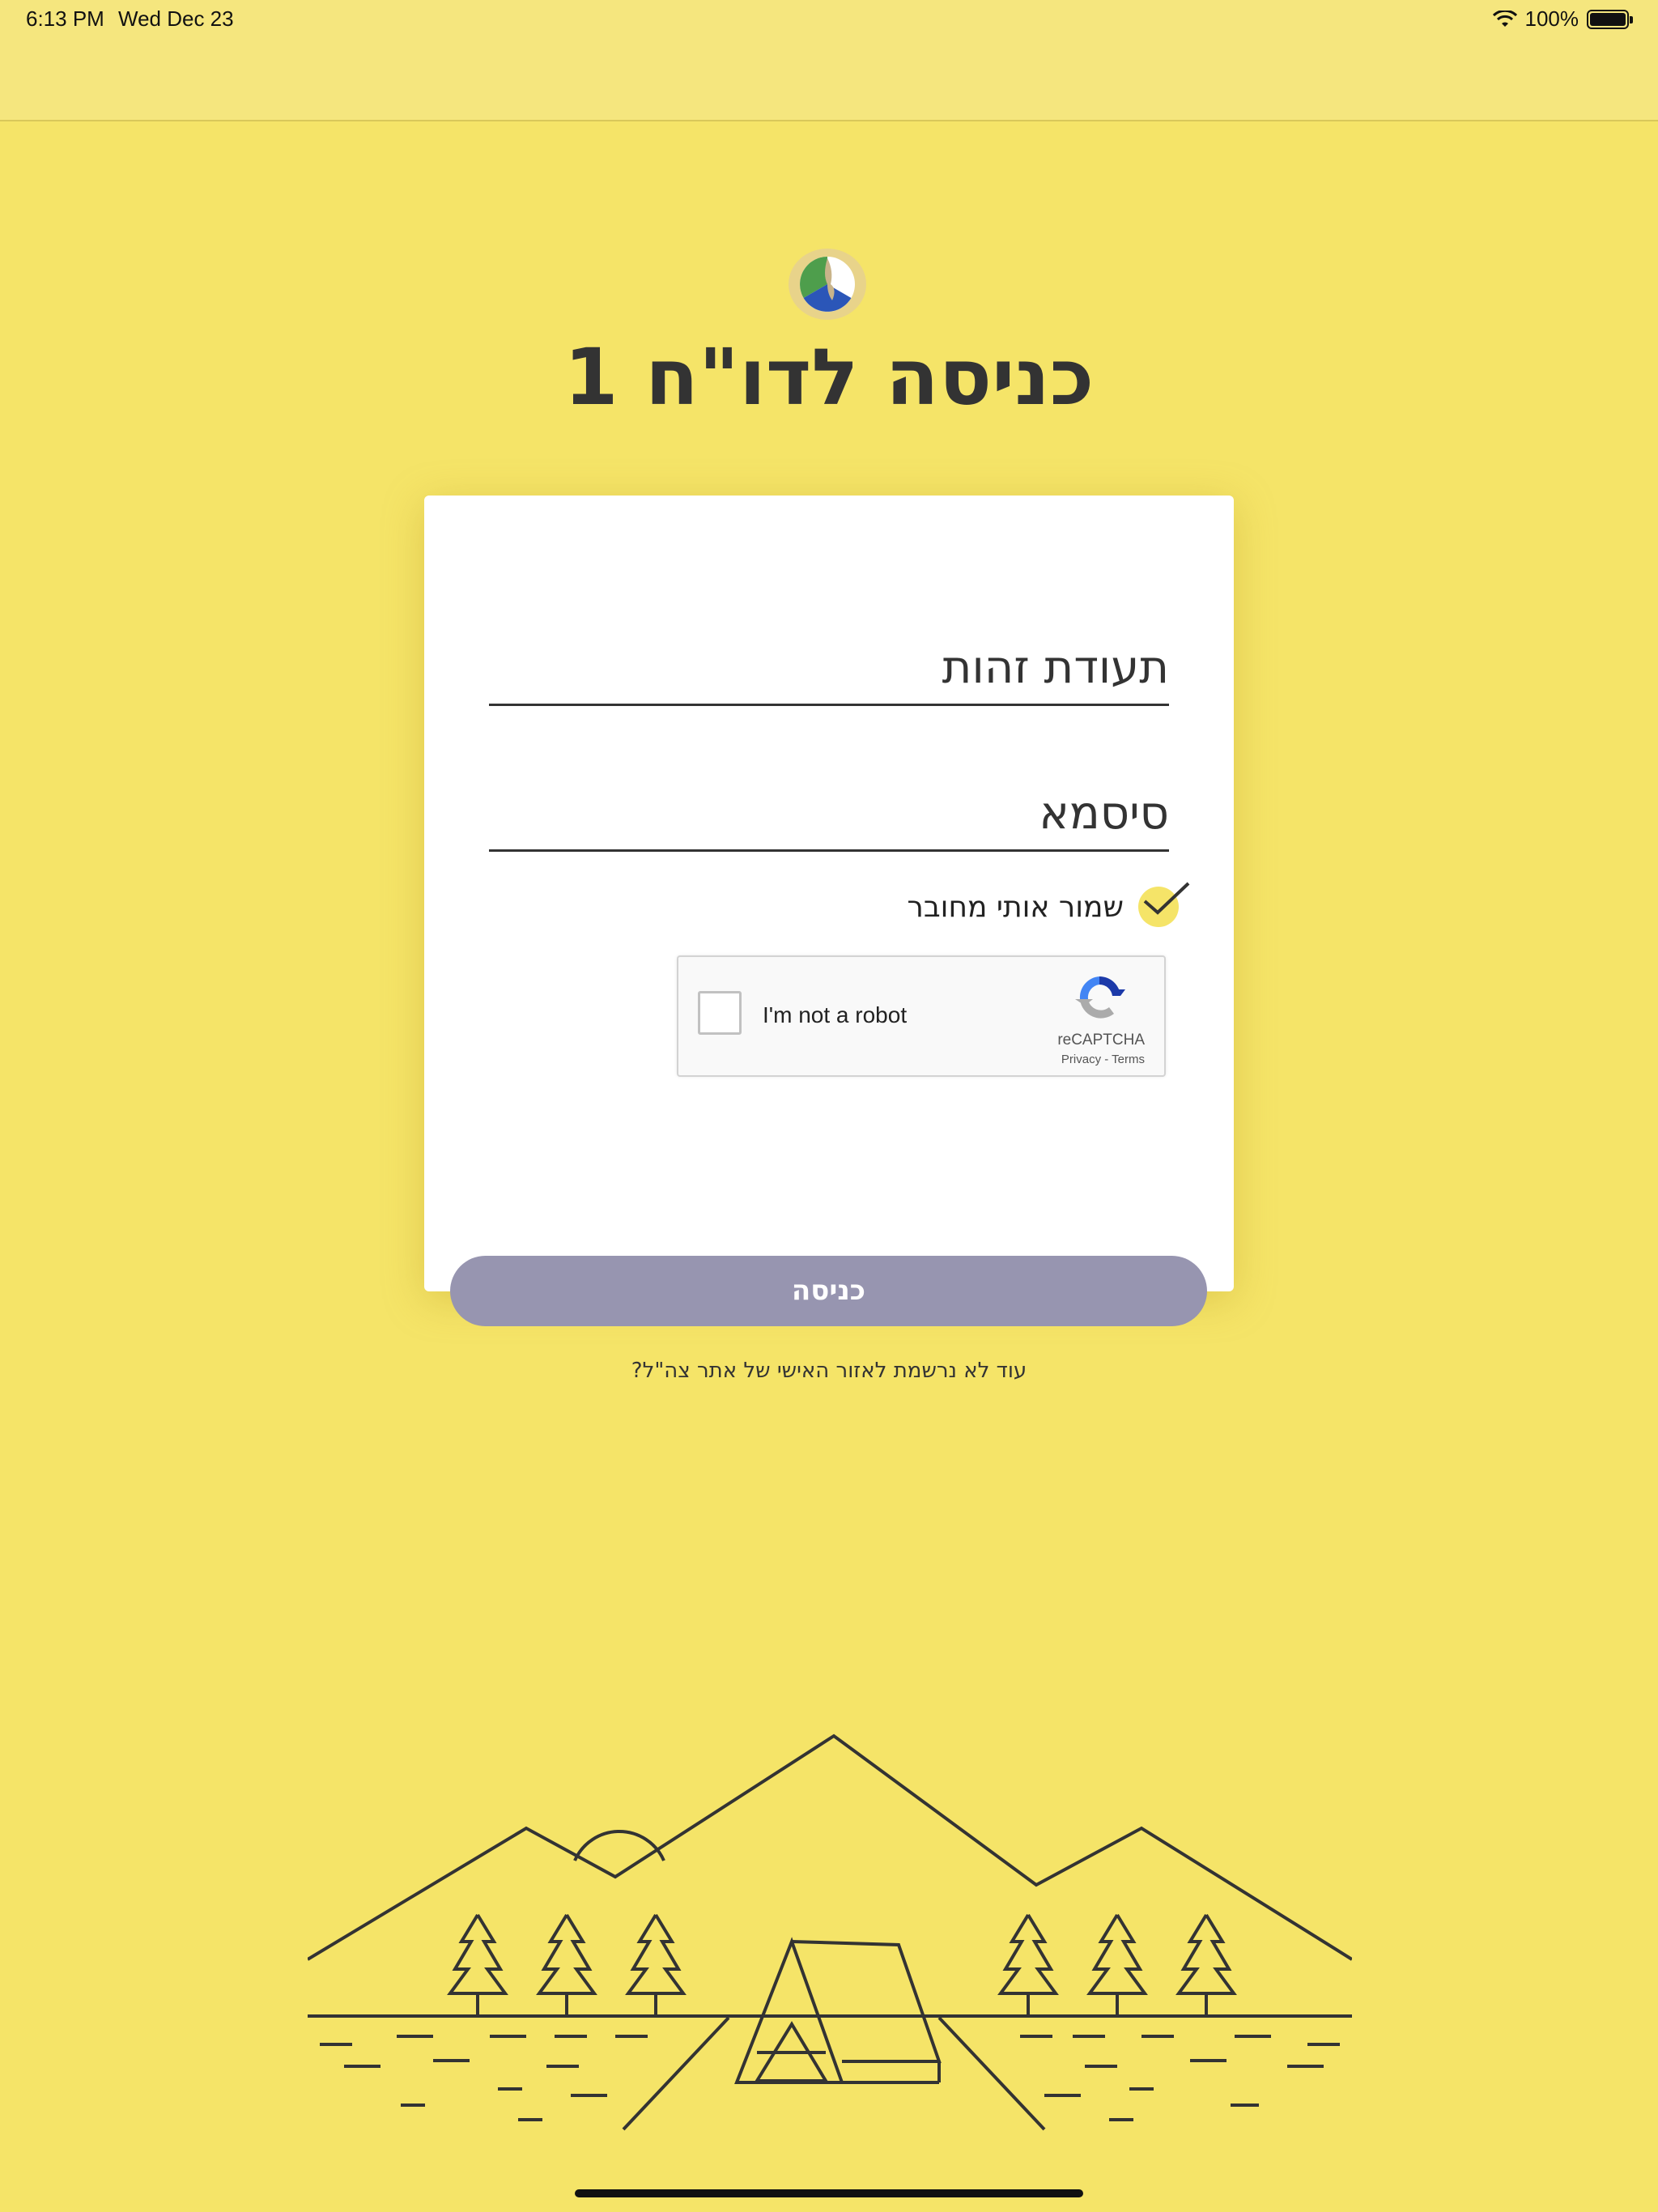 Image resolution: width=1658 pixels, height=2212 pixels. I want to click on camping-illustration, so click(830, 1932).